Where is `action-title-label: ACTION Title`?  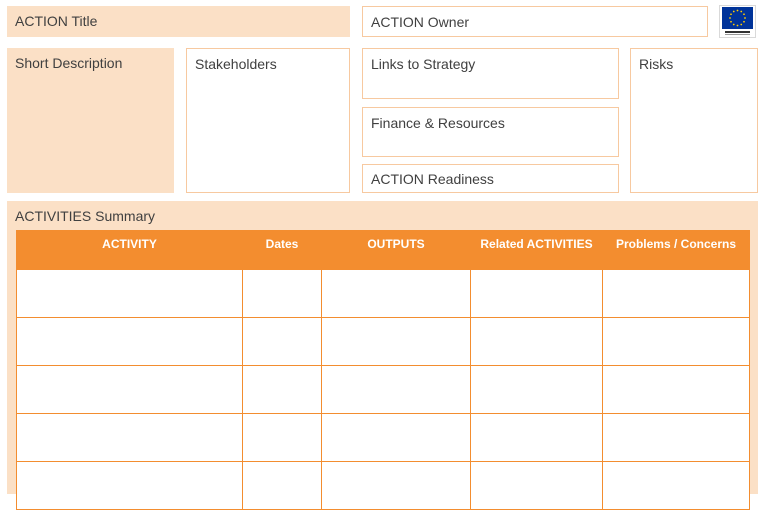 action-title-label: ACTION Title is located at coordinates (56, 21).